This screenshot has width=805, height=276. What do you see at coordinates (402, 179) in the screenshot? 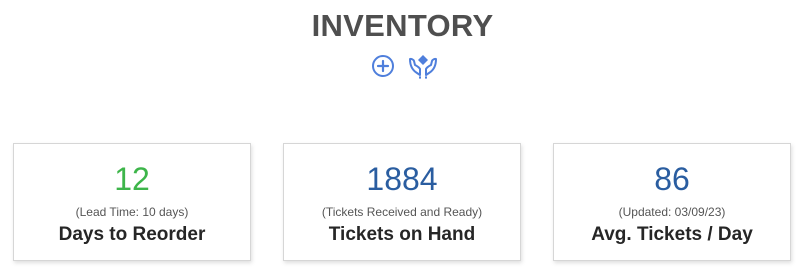
I see `tickets-on-hand-value: 1884` at bounding box center [402, 179].